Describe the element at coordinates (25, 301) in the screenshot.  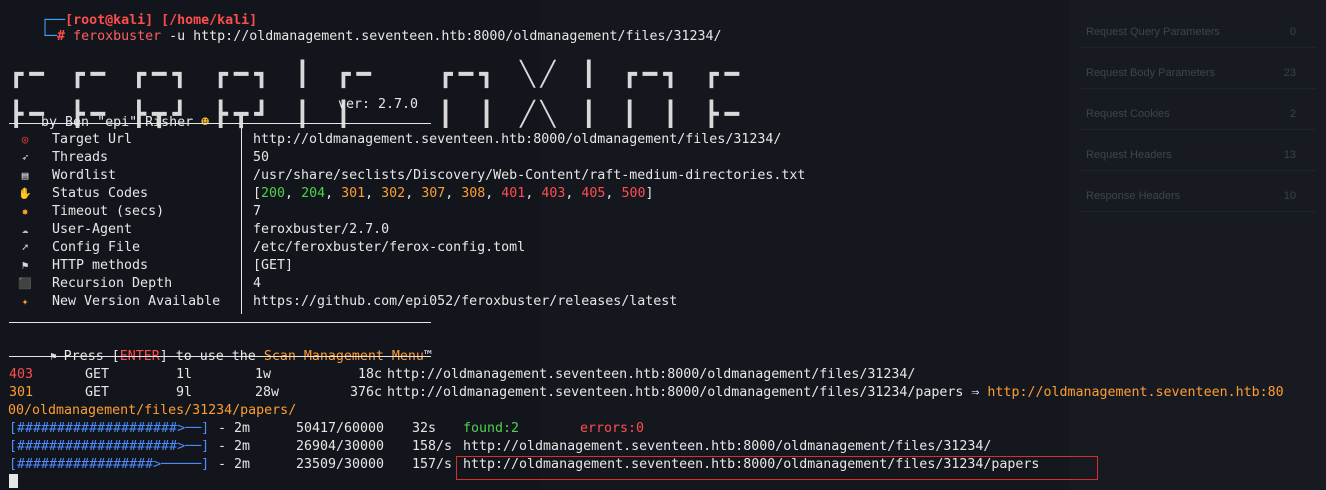
I see `party-icon: ✦` at that location.